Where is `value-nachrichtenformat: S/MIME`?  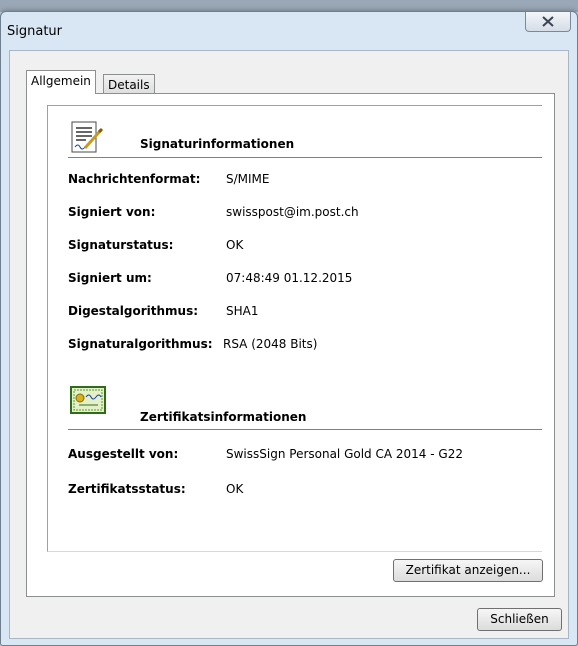 value-nachrichtenformat: S/MIME is located at coordinates (248, 179).